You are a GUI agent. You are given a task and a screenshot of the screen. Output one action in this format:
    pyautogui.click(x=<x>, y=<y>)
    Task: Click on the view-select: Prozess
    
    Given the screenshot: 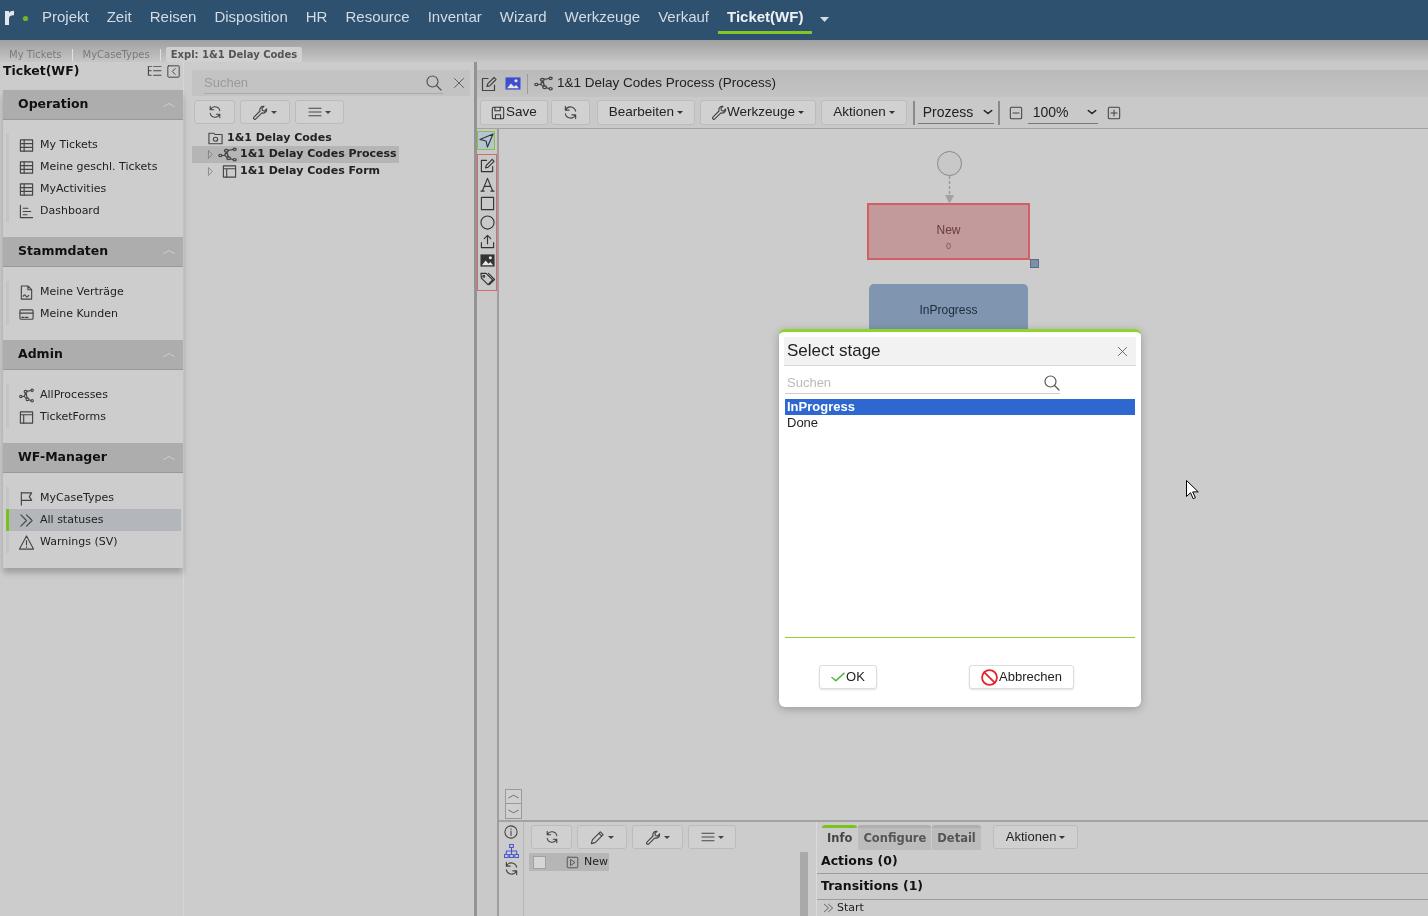 What is the action you would take?
    pyautogui.click(x=955, y=112)
    